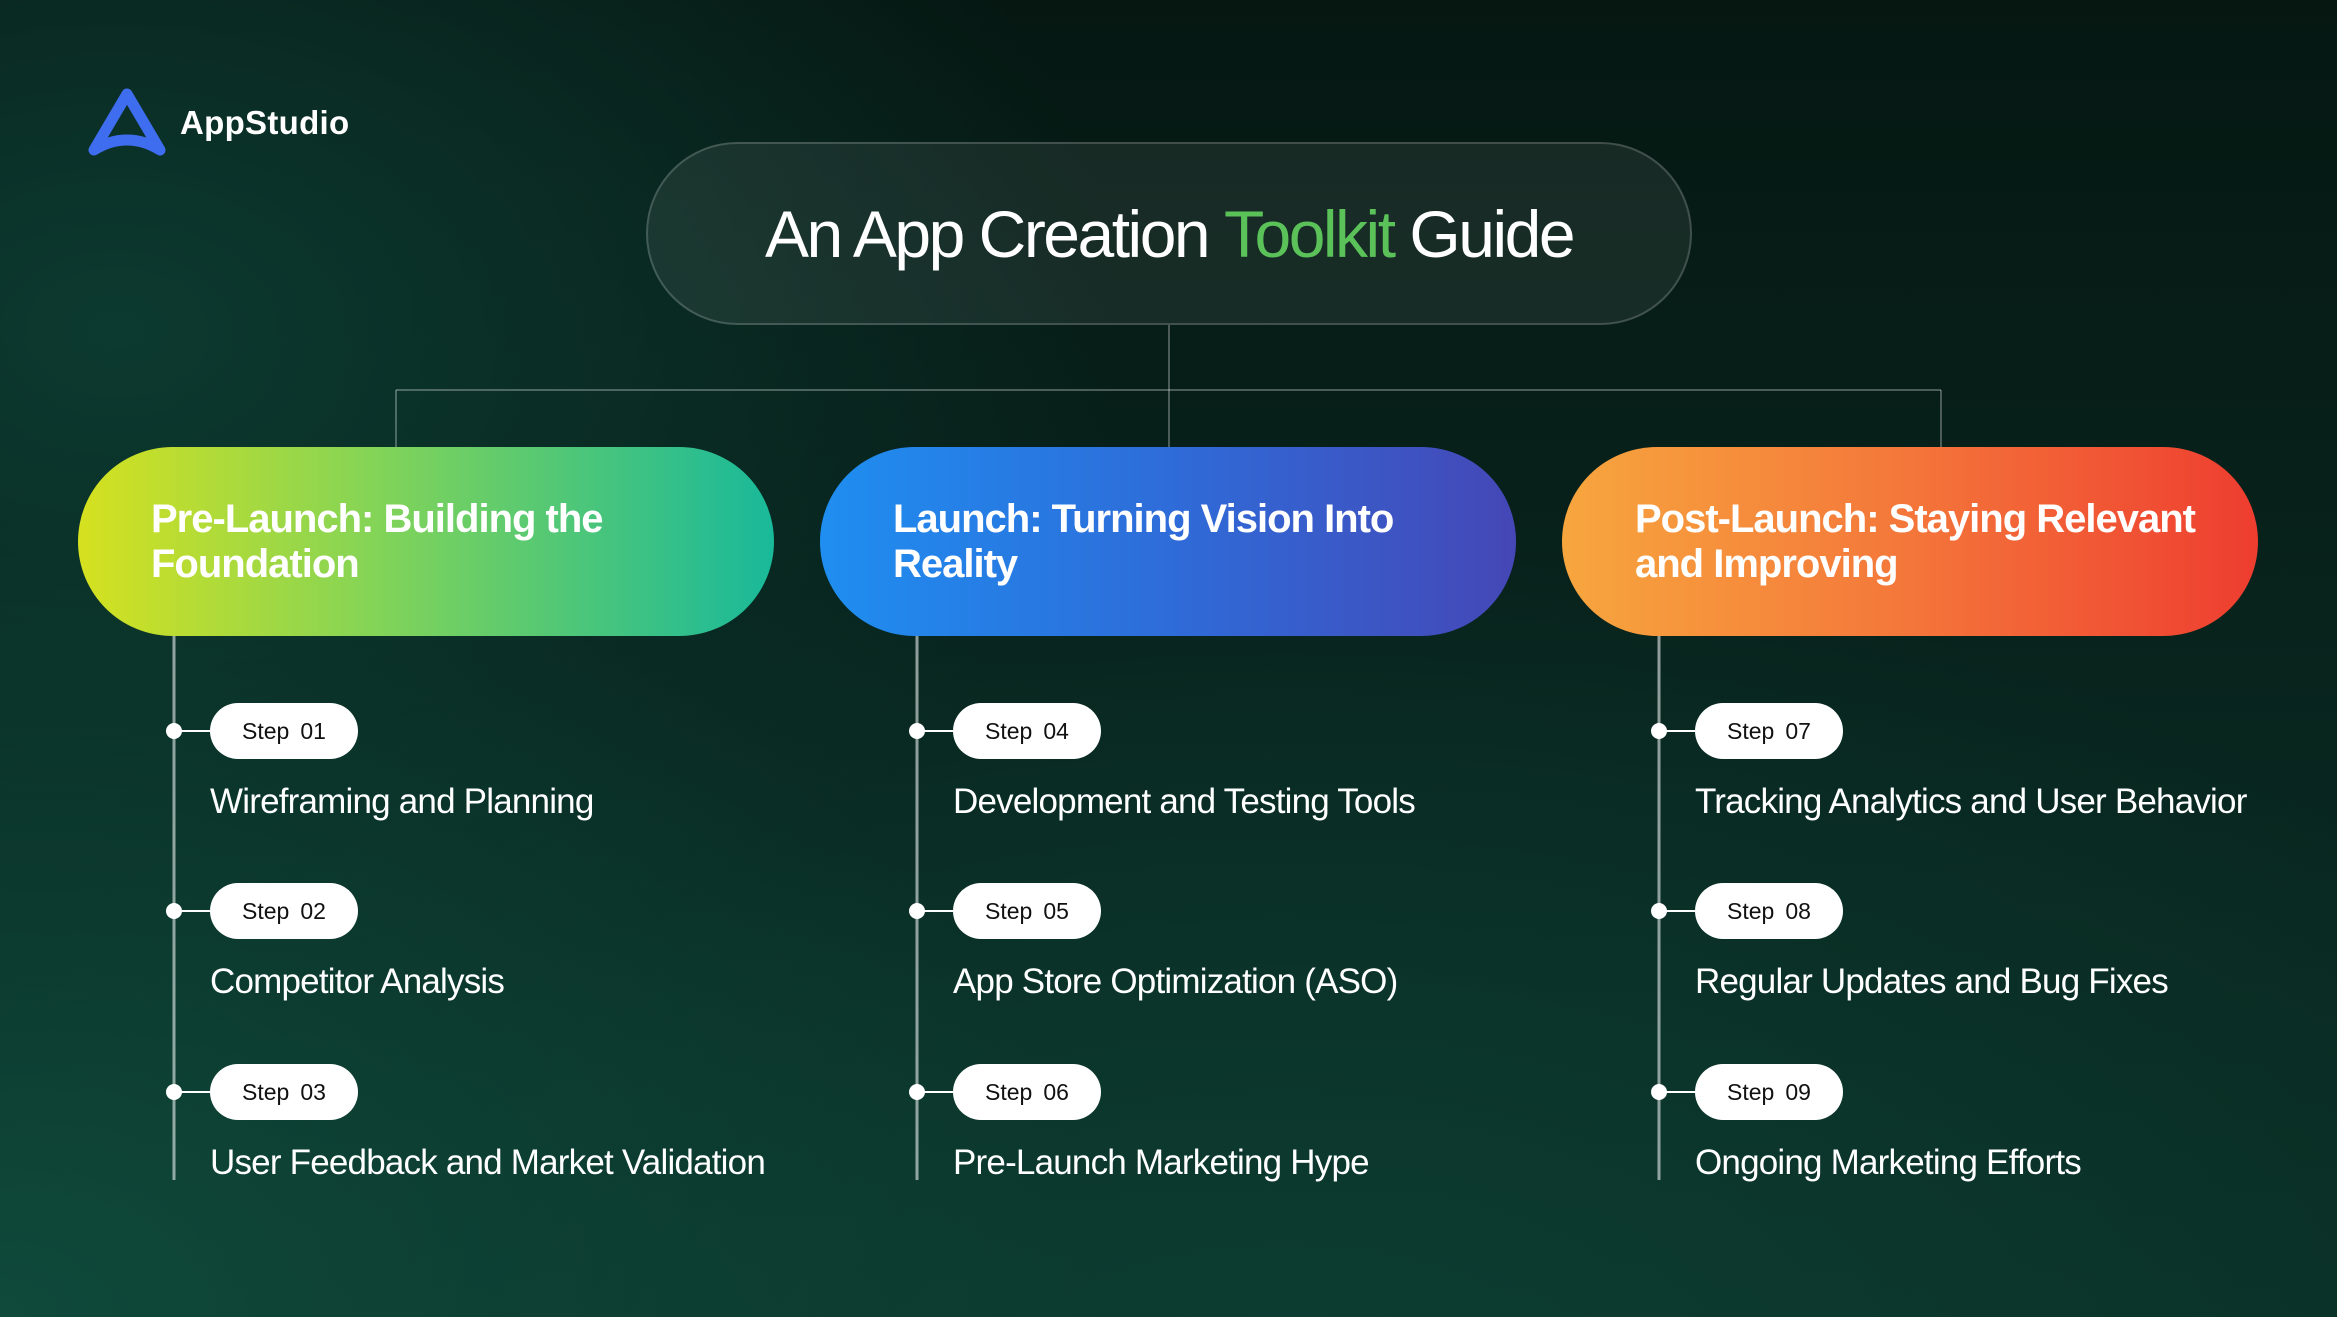  Describe the element at coordinates (1184, 801) in the screenshot. I see `step-title: Development and Testing Tools` at that location.